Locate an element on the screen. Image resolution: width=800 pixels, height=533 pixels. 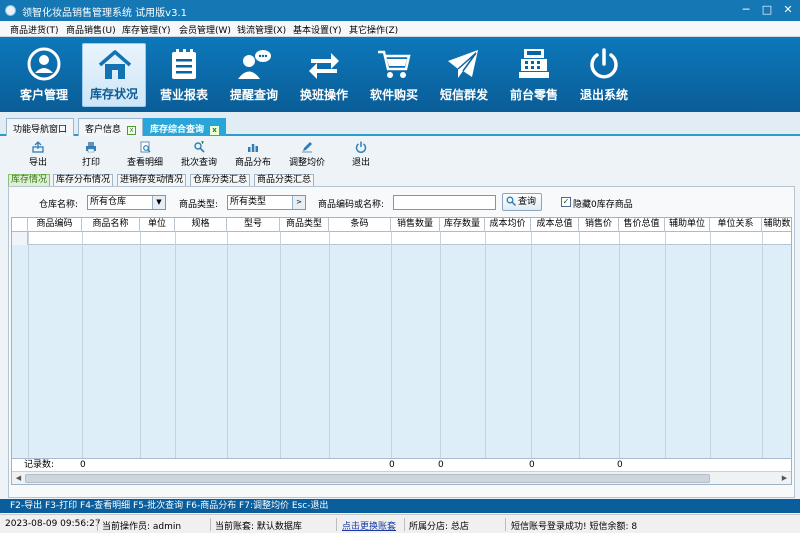
exit-system-button: 退出系统 is located at coordinates (604, 75).